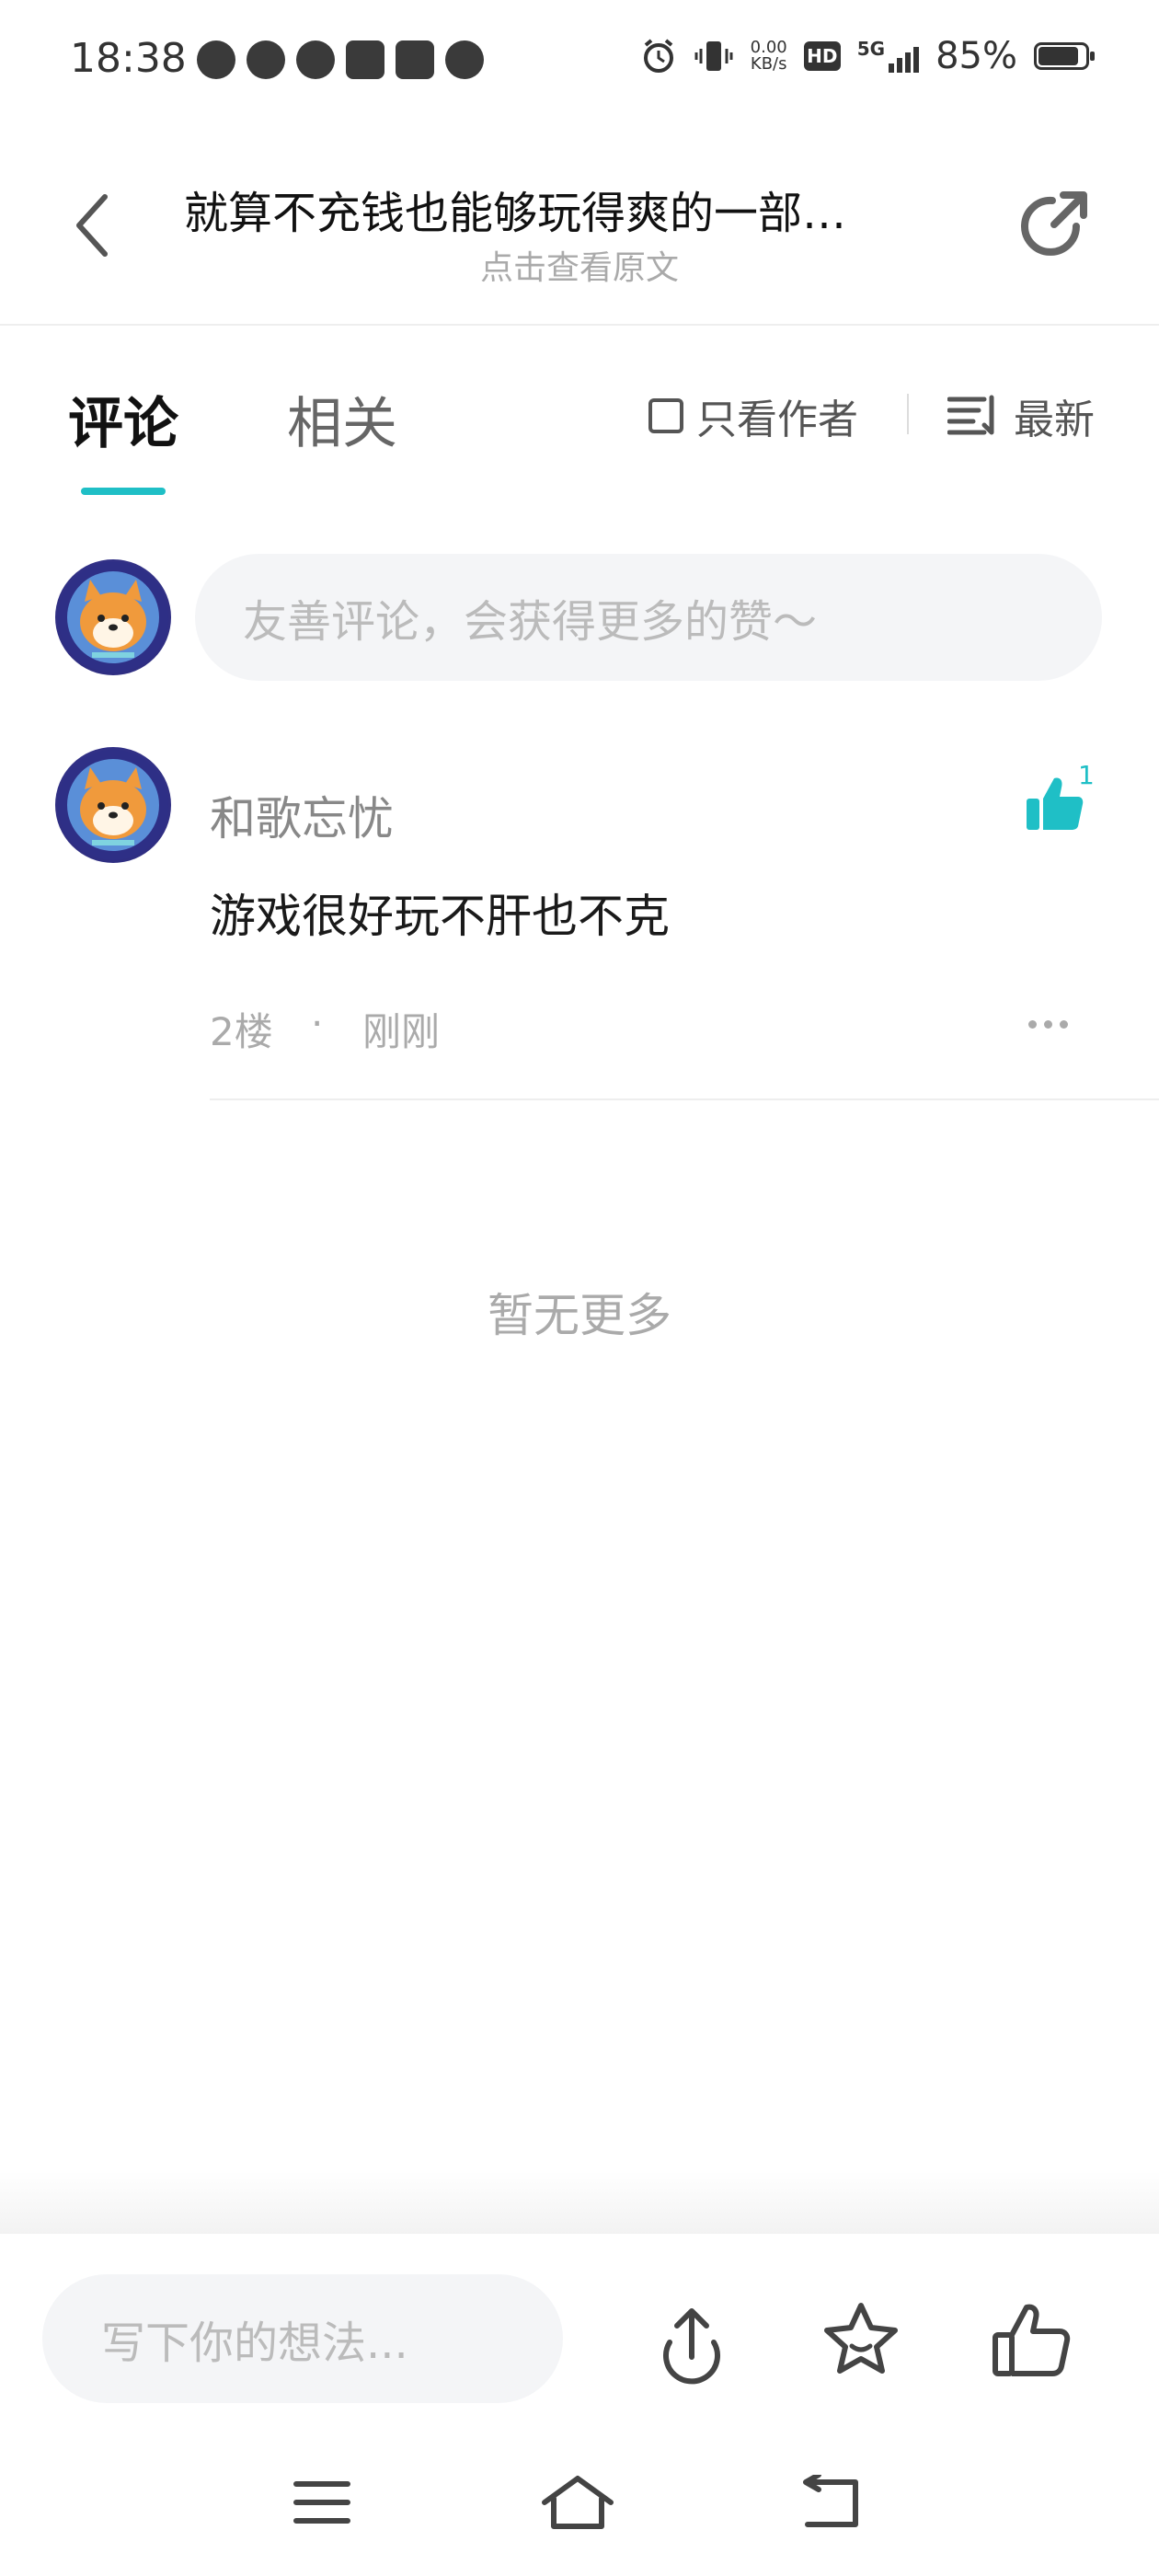  What do you see at coordinates (128, 58) in the screenshot?
I see `status-time: 18:38` at bounding box center [128, 58].